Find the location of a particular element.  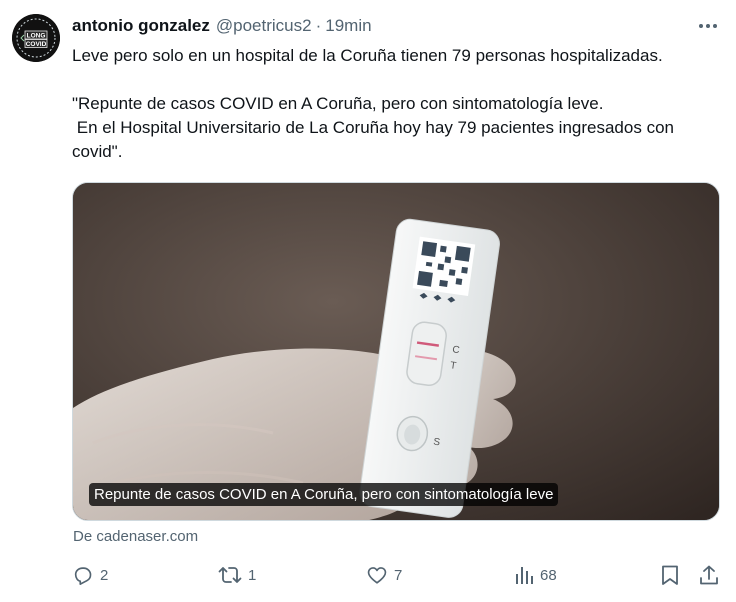

like-count: 7 is located at coordinates (398, 575).